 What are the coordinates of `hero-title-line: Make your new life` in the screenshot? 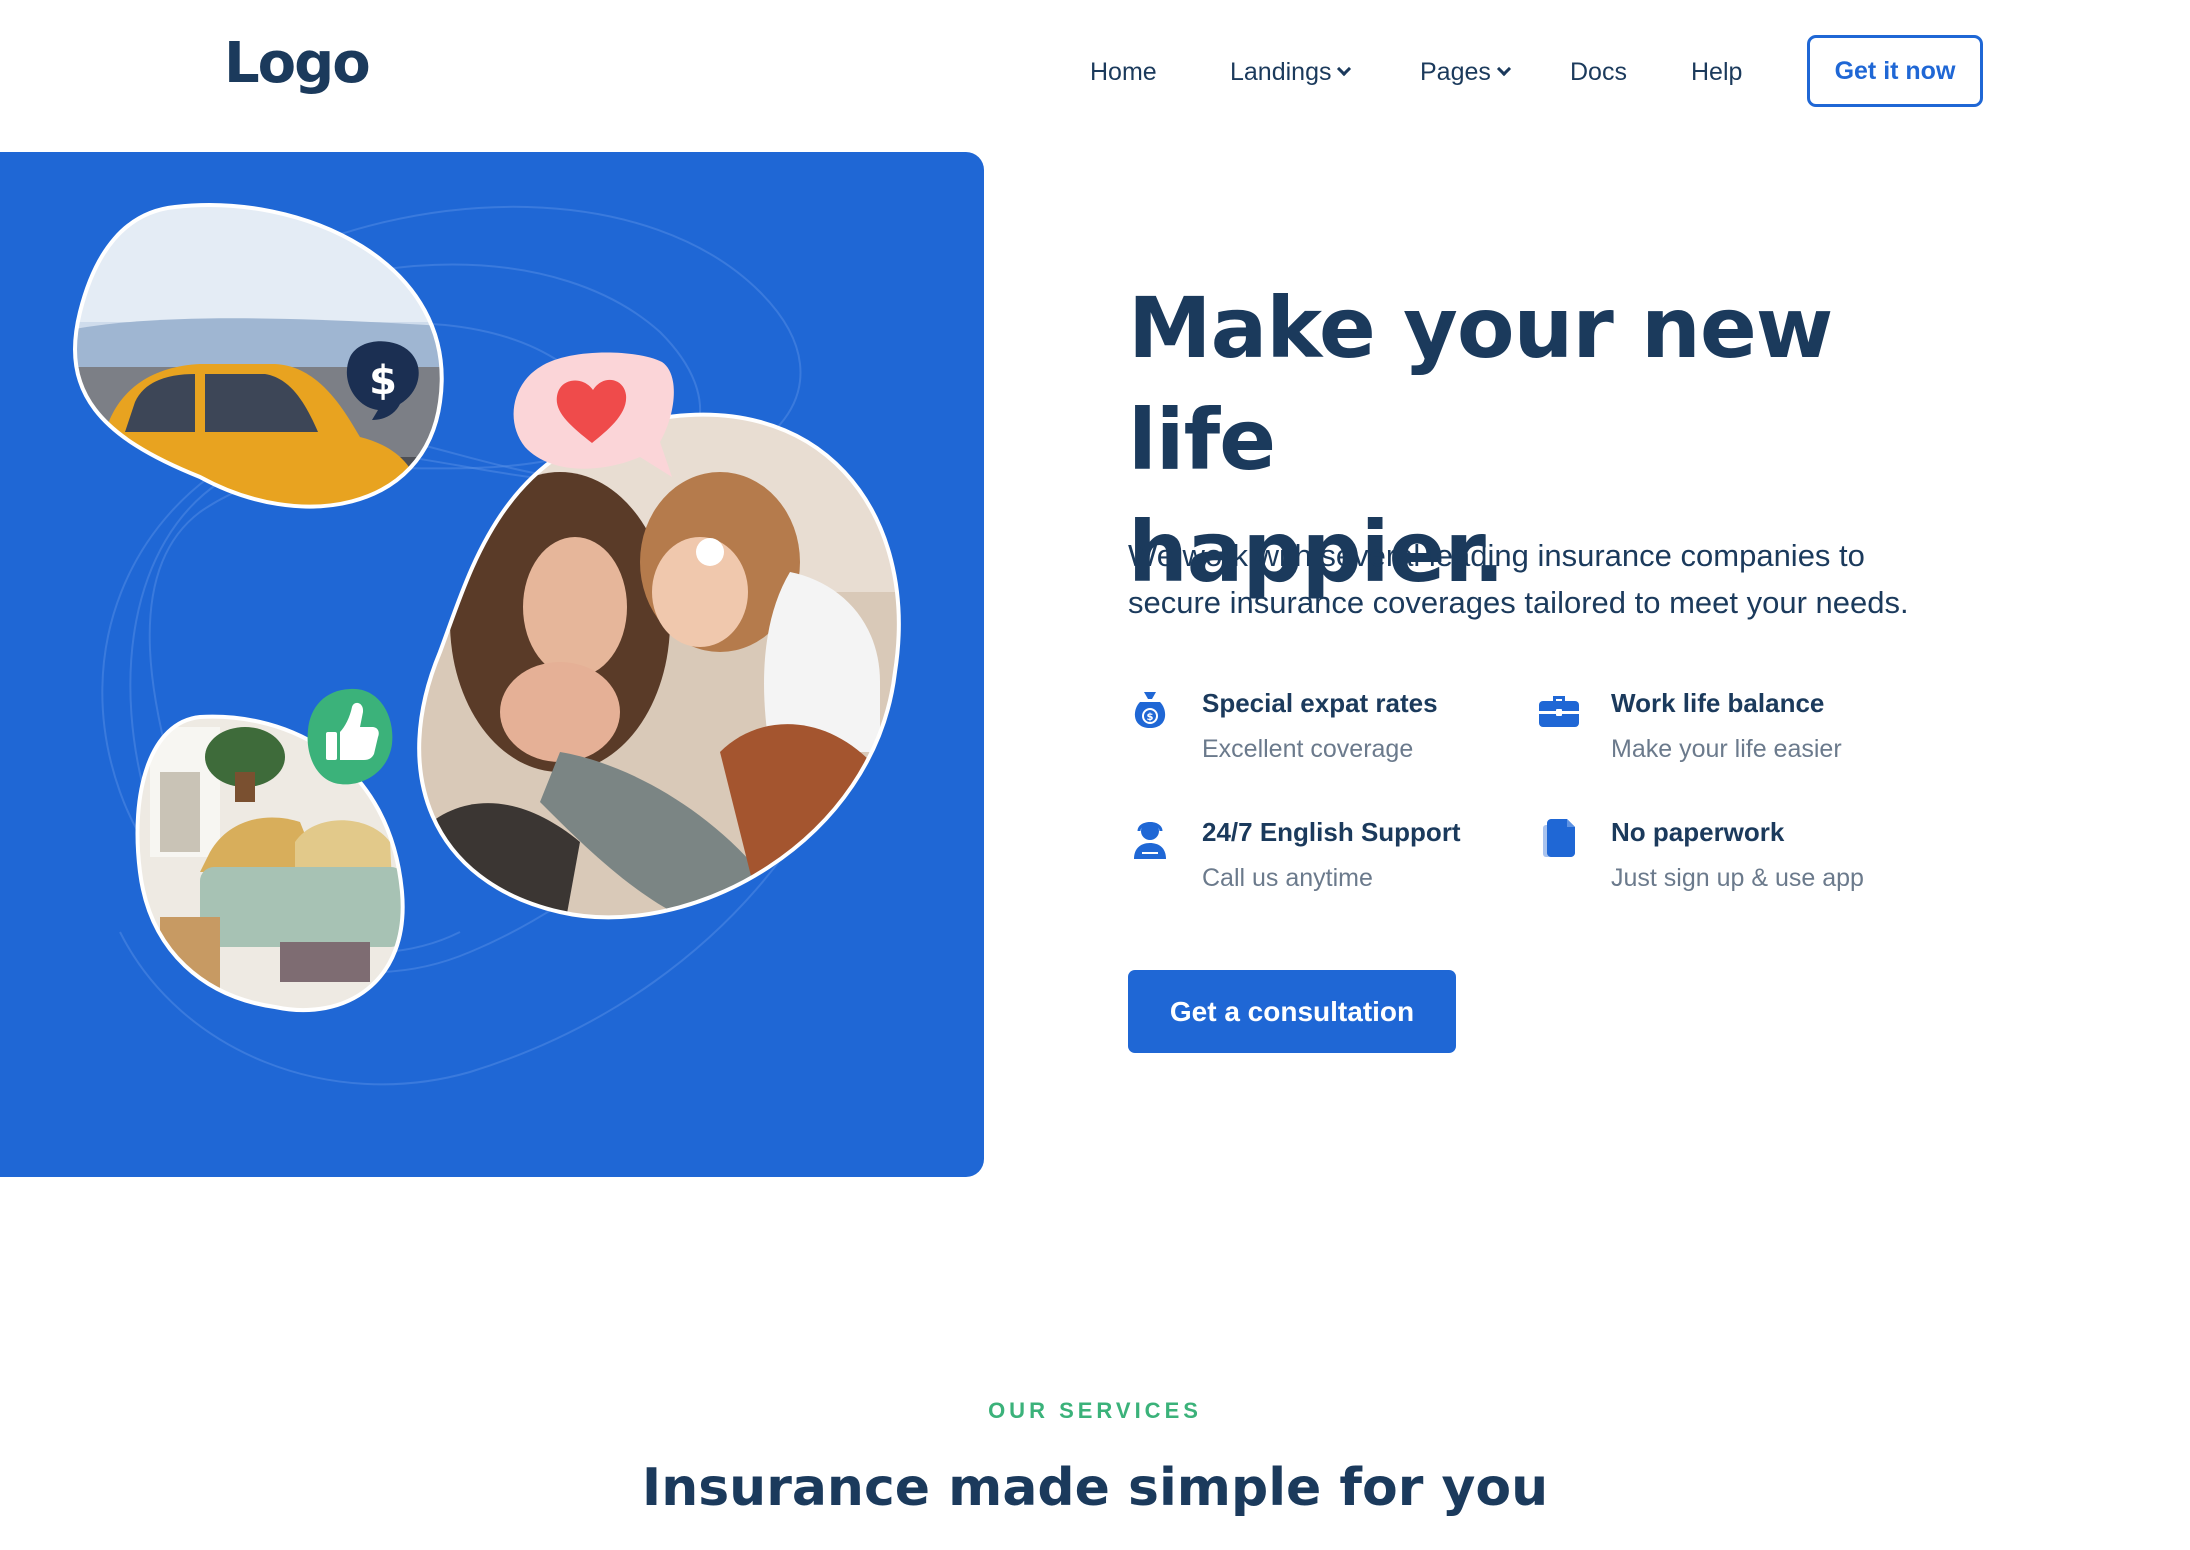 It's located at (1480, 384).